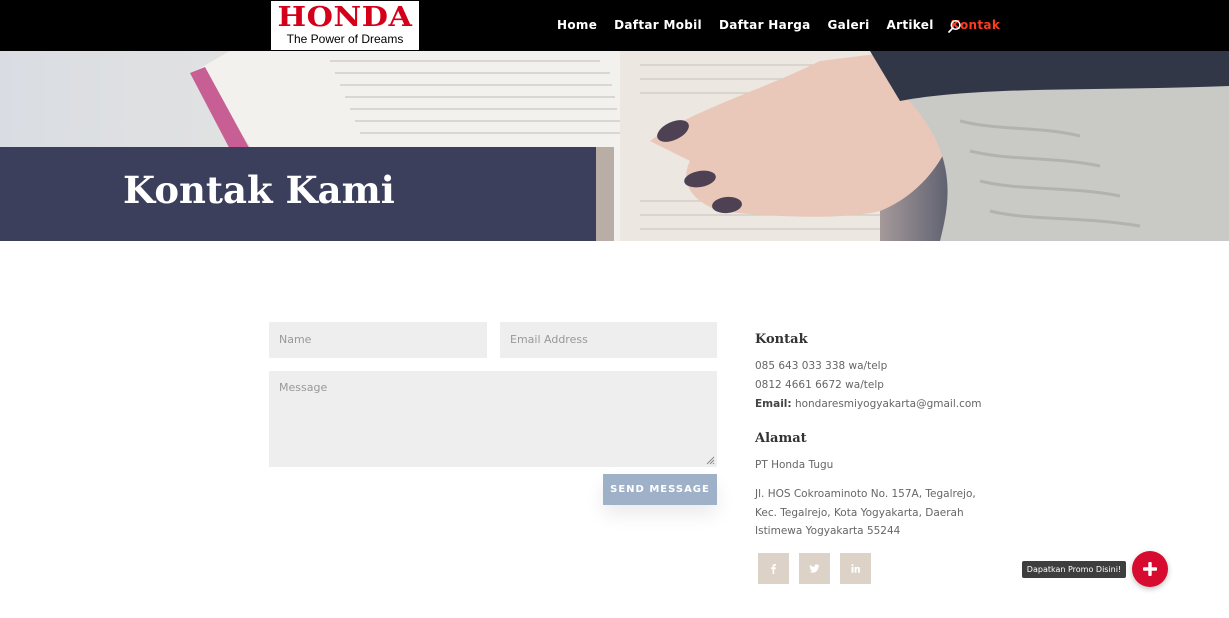 The height and width of the screenshot is (618, 1229). I want to click on email-label: Email:, so click(773, 404).